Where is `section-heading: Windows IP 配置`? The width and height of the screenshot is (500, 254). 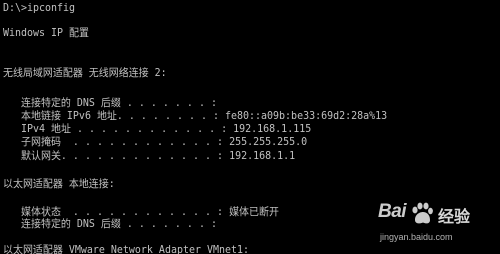
section-heading: Windows IP 配置 is located at coordinates (46, 33).